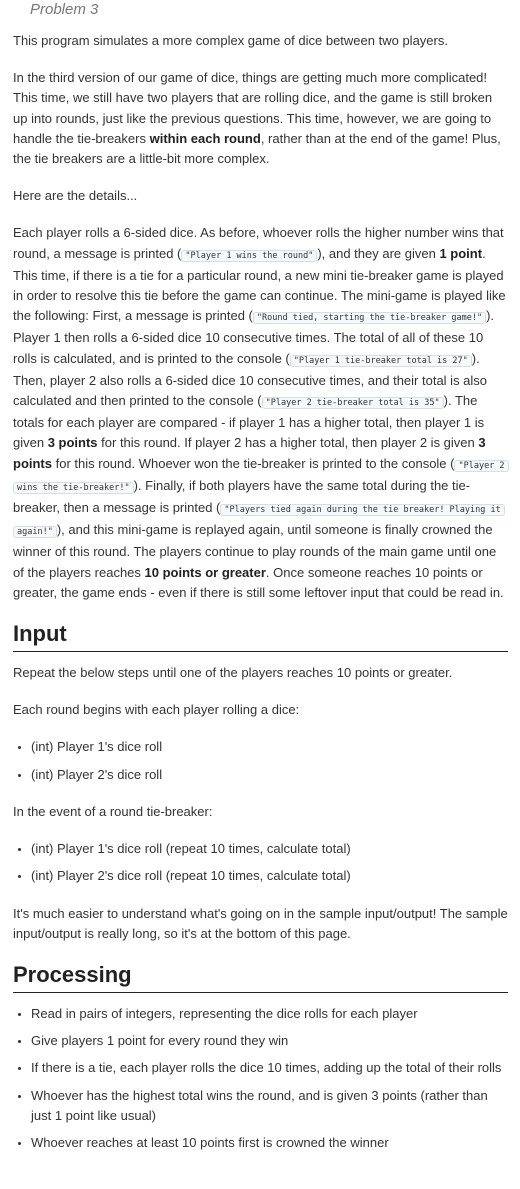 The image size is (520, 1189). What do you see at coordinates (260, 636) in the screenshot?
I see `input-heading: Input` at bounding box center [260, 636].